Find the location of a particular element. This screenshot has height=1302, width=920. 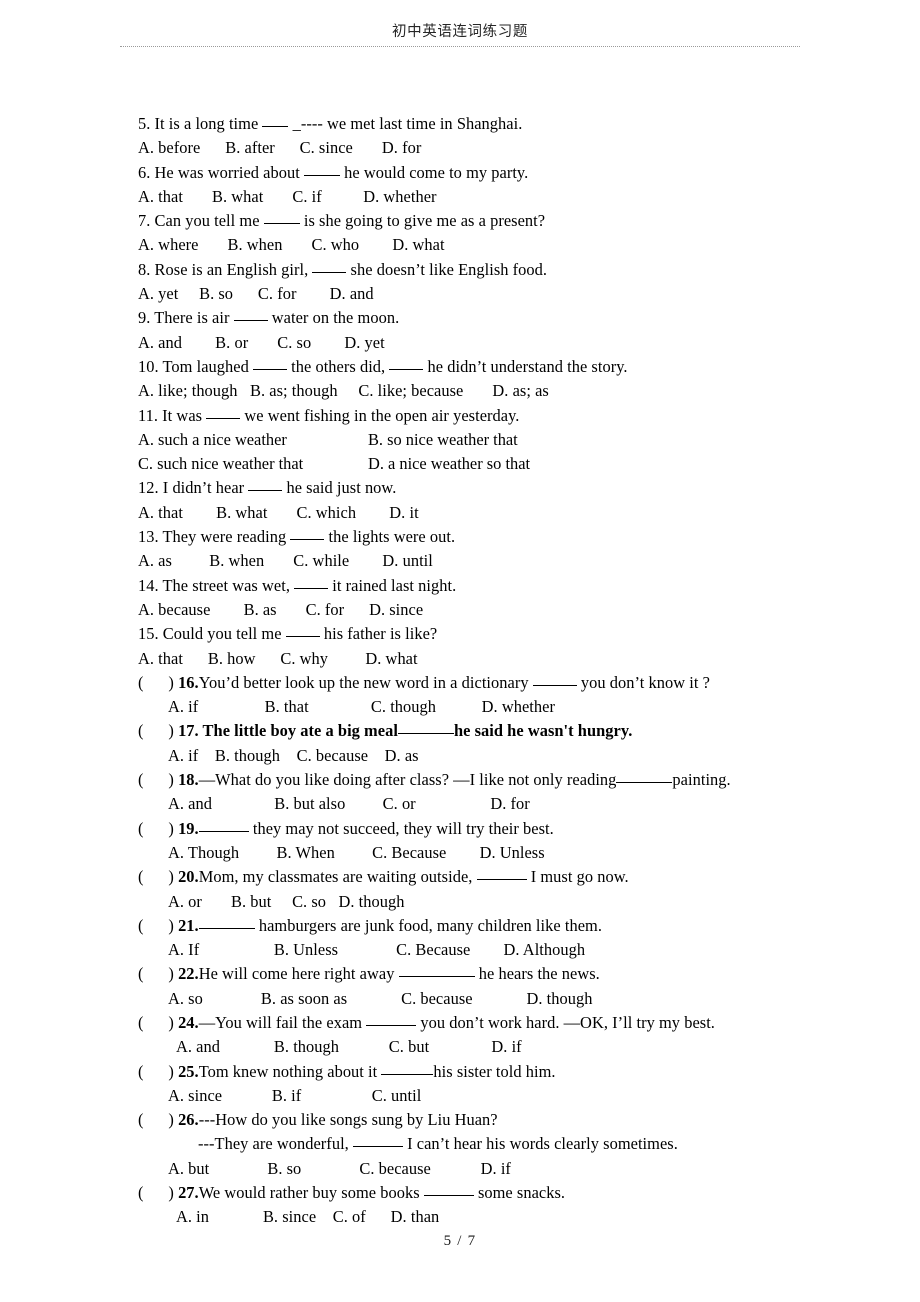

question-options-26: A. but B. so C. because D. if is located at coordinates (339, 1168).